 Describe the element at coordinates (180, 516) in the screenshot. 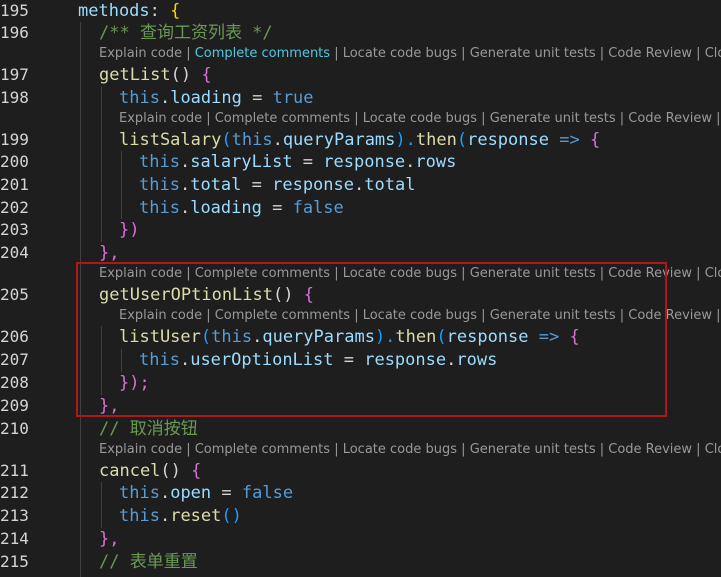

I see `code-line-213: this.reset()` at that location.